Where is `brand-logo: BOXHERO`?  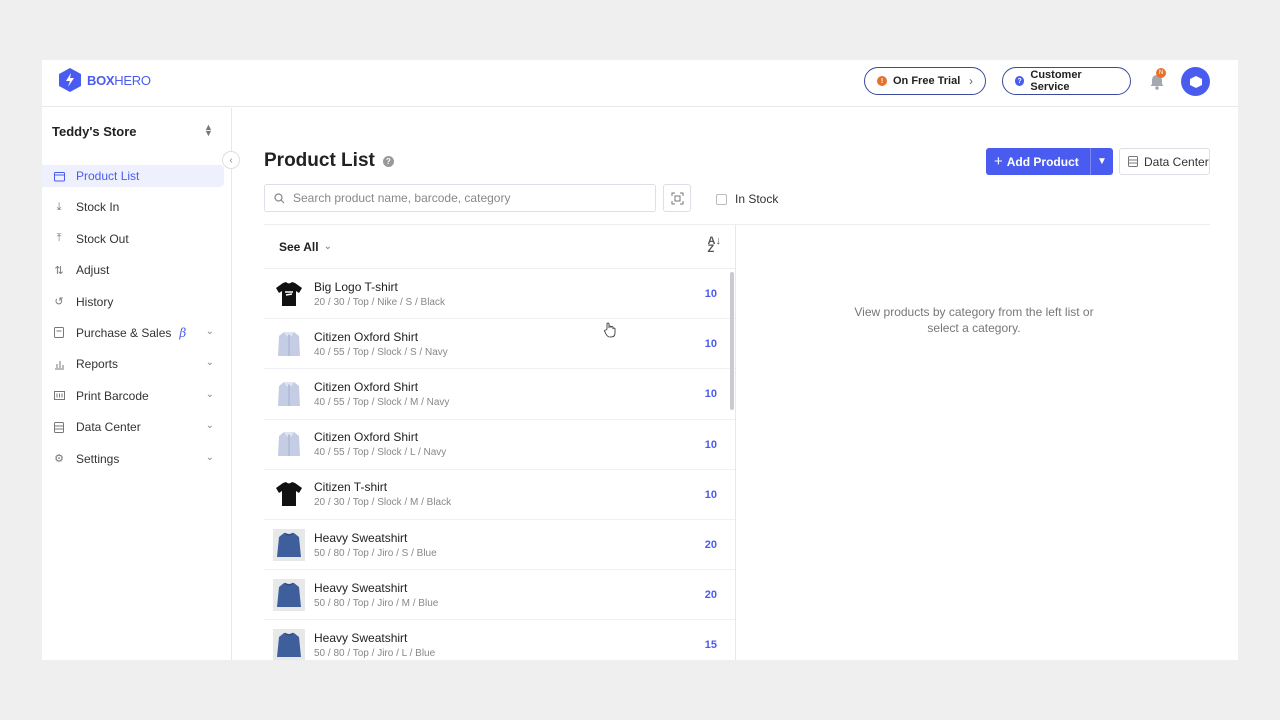
brand-logo: BOXHERO is located at coordinates (105, 80).